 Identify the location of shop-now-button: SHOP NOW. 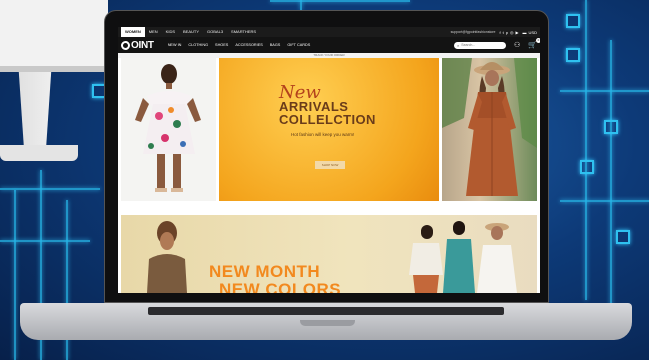
(330, 165).